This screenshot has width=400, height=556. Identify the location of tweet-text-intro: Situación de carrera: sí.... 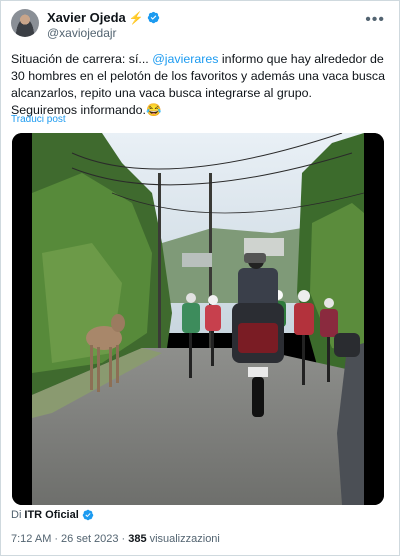
(82, 59).